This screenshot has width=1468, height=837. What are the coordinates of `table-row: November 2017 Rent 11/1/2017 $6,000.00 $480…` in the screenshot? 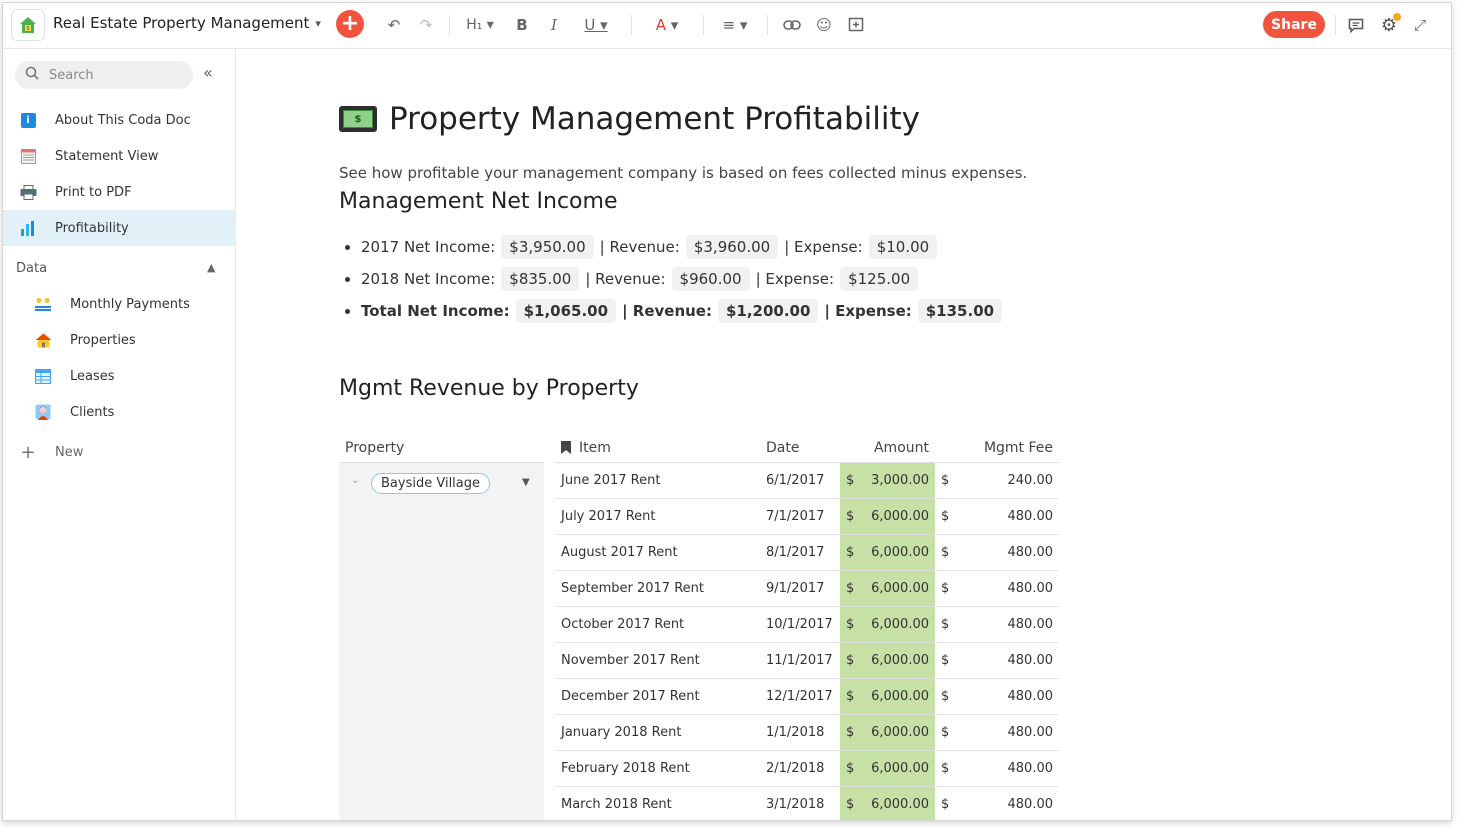 It's located at (807, 661).